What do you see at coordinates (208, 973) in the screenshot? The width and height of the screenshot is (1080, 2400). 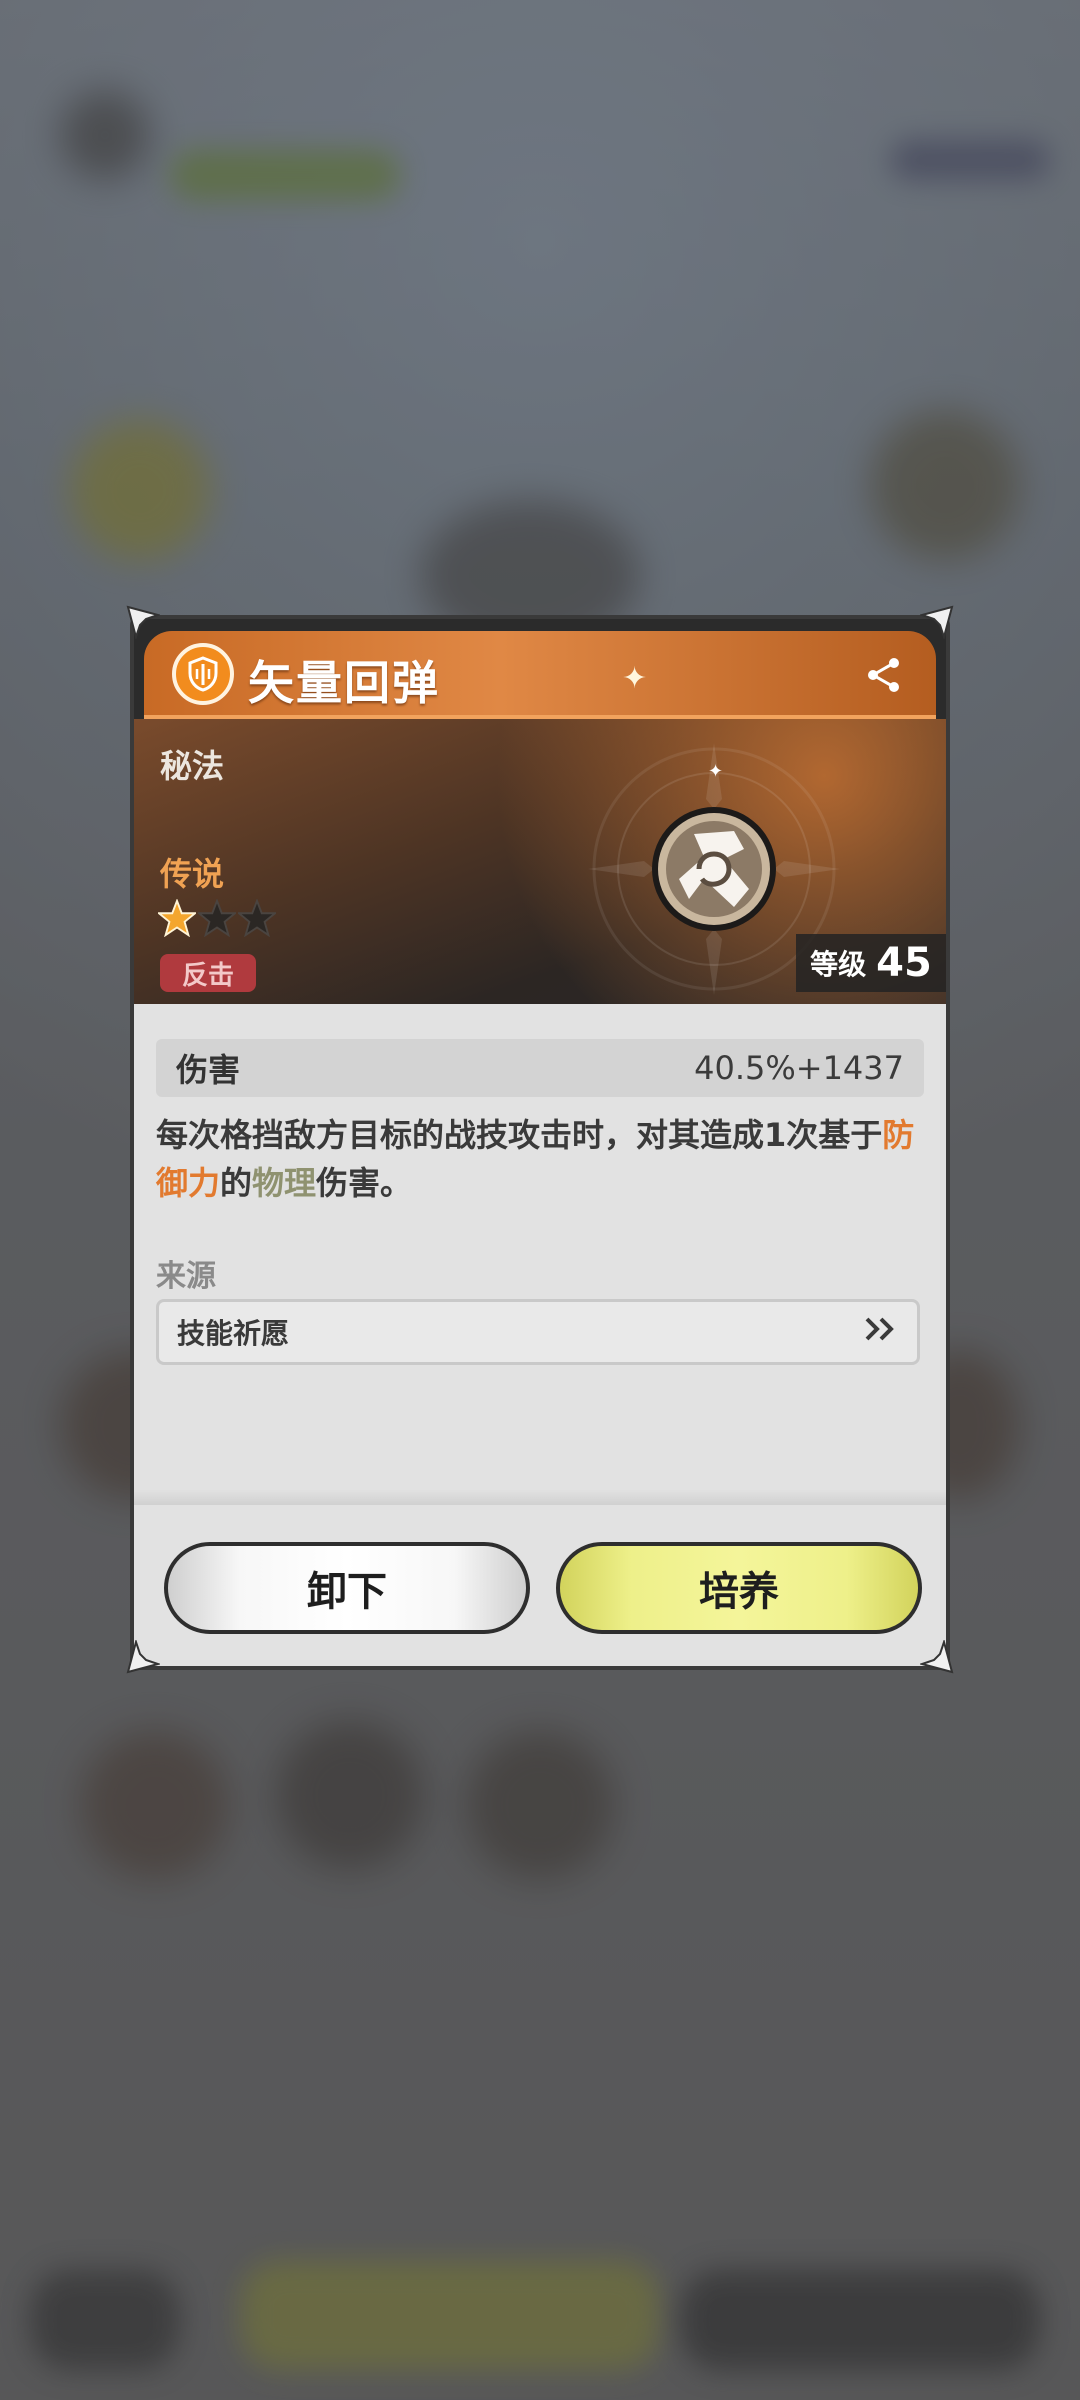 I see `item-tag: 反击` at bounding box center [208, 973].